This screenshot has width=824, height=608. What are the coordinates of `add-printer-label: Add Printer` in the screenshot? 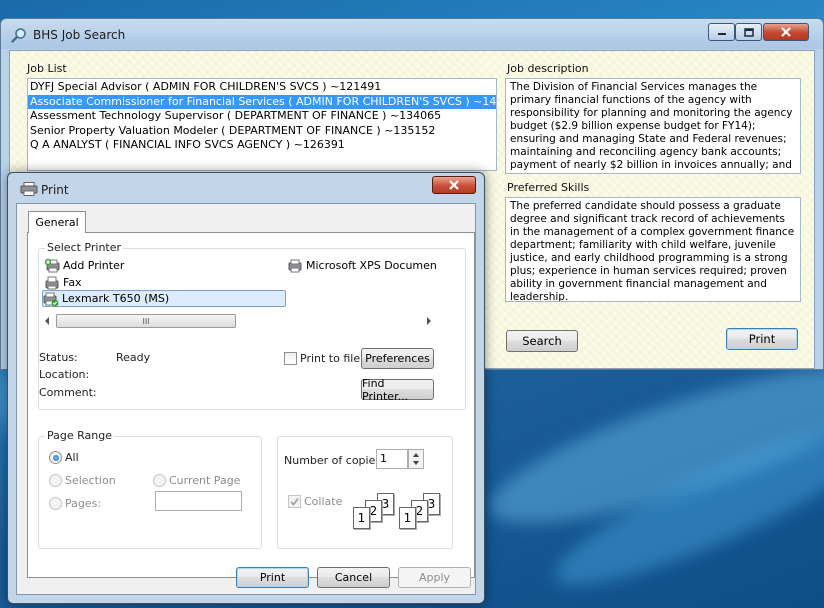 It's located at (94, 265).